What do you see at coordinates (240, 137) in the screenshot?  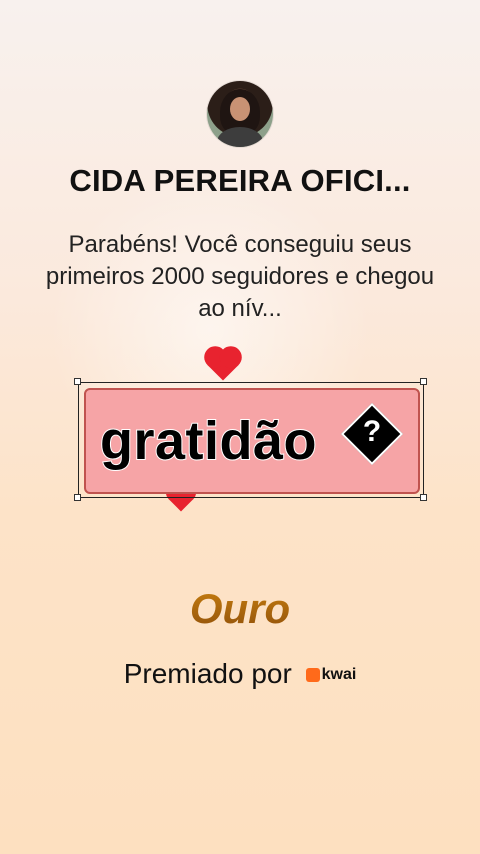 I see `avatar-body` at bounding box center [240, 137].